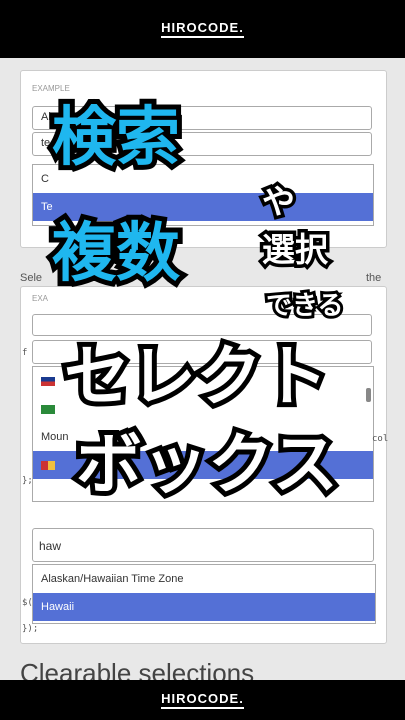 This screenshot has width=405, height=720. What do you see at coordinates (116, 138) in the screenshot?
I see `overlay-title-search: 検索` at bounding box center [116, 138].